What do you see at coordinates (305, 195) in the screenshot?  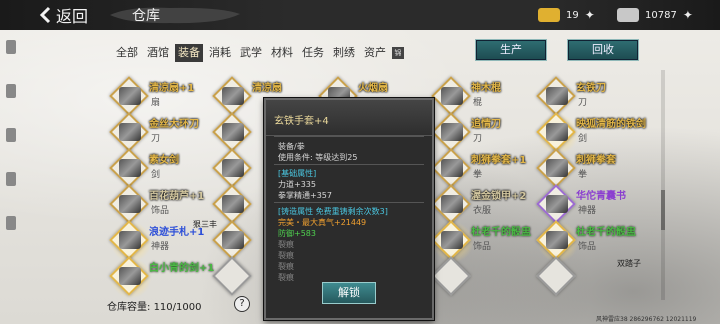 I see `tooltip-line: 拳掌精通+357` at bounding box center [305, 195].